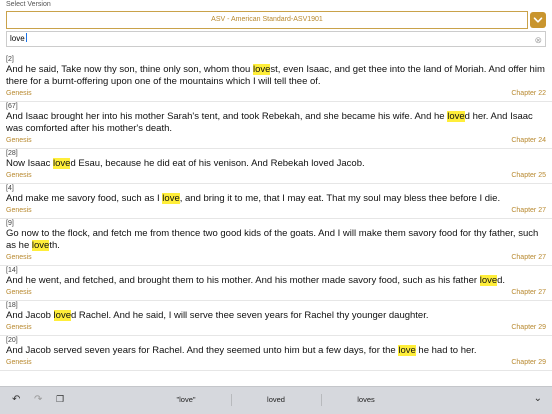 This screenshot has height=414, width=552. What do you see at coordinates (186, 399) in the screenshot?
I see `suggestion-1: "love"` at bounding box center [186, 399].